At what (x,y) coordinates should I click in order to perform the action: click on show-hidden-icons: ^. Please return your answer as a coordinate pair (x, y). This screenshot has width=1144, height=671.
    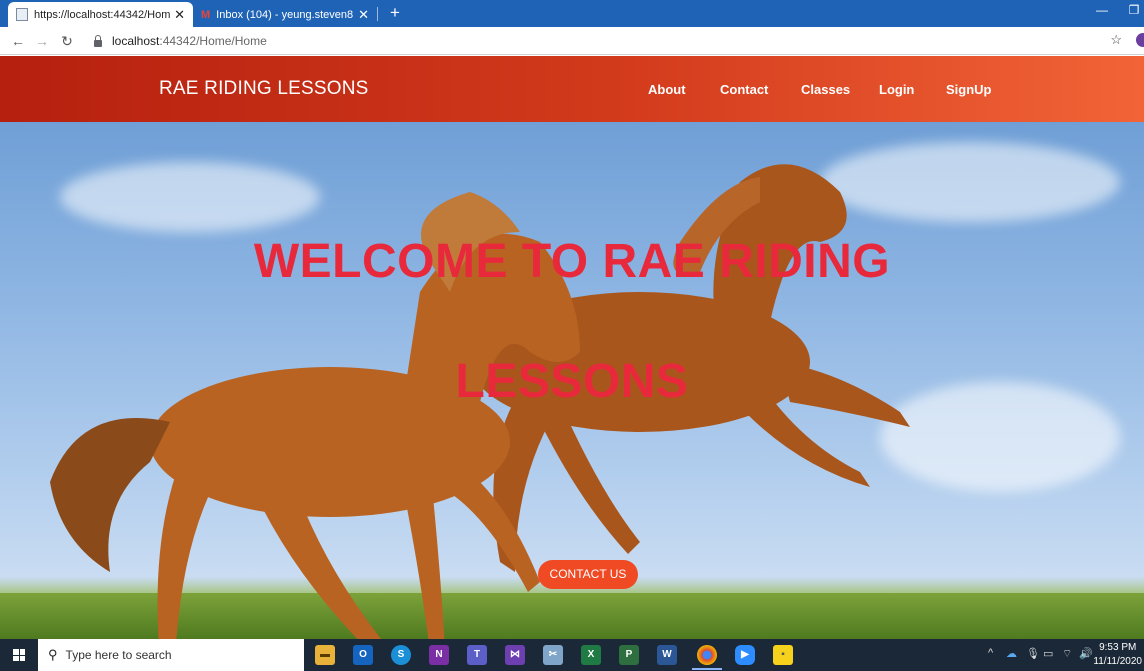
    Looking at the image, I should click on (990, 653).